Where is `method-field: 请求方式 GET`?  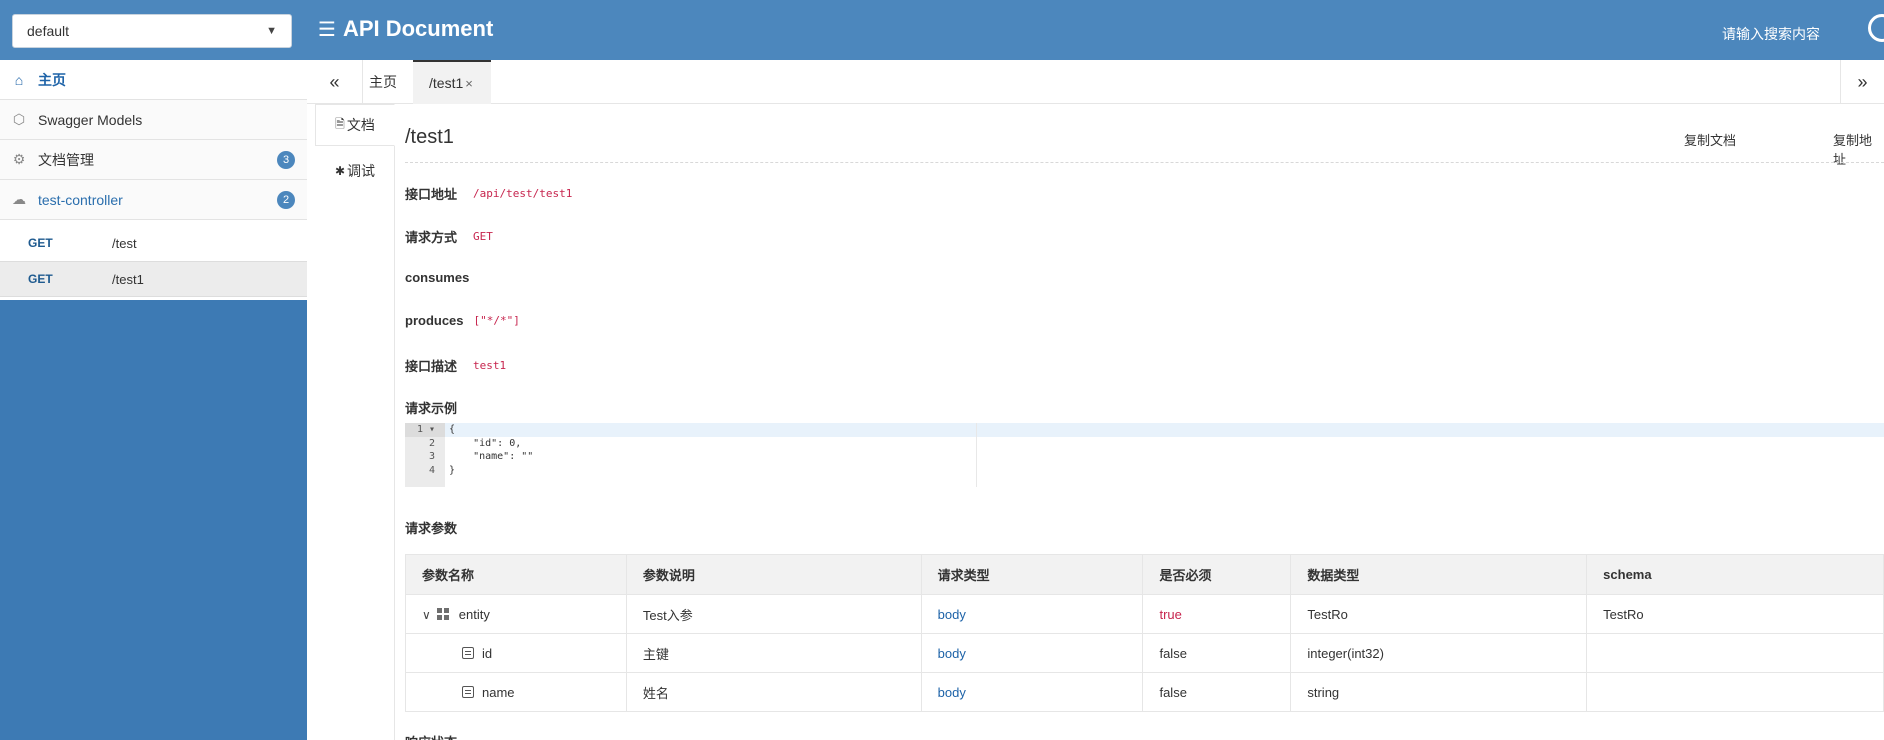 method-field: 请求方式 GET is located at coordinates (449, 236).